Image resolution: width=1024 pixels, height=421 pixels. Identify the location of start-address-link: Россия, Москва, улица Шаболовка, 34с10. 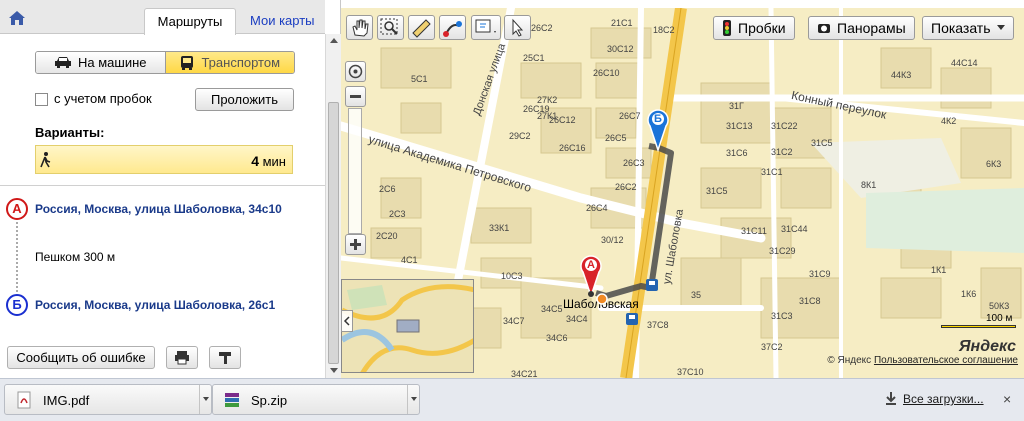
(158, 209).